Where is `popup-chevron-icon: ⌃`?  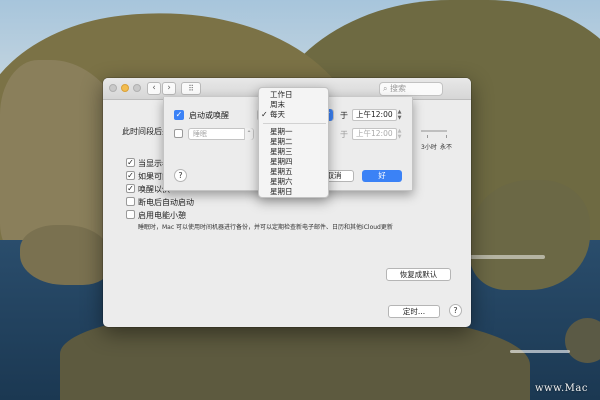
popup-chevron-icon: ⌃ is located at coordinates (248, 134).